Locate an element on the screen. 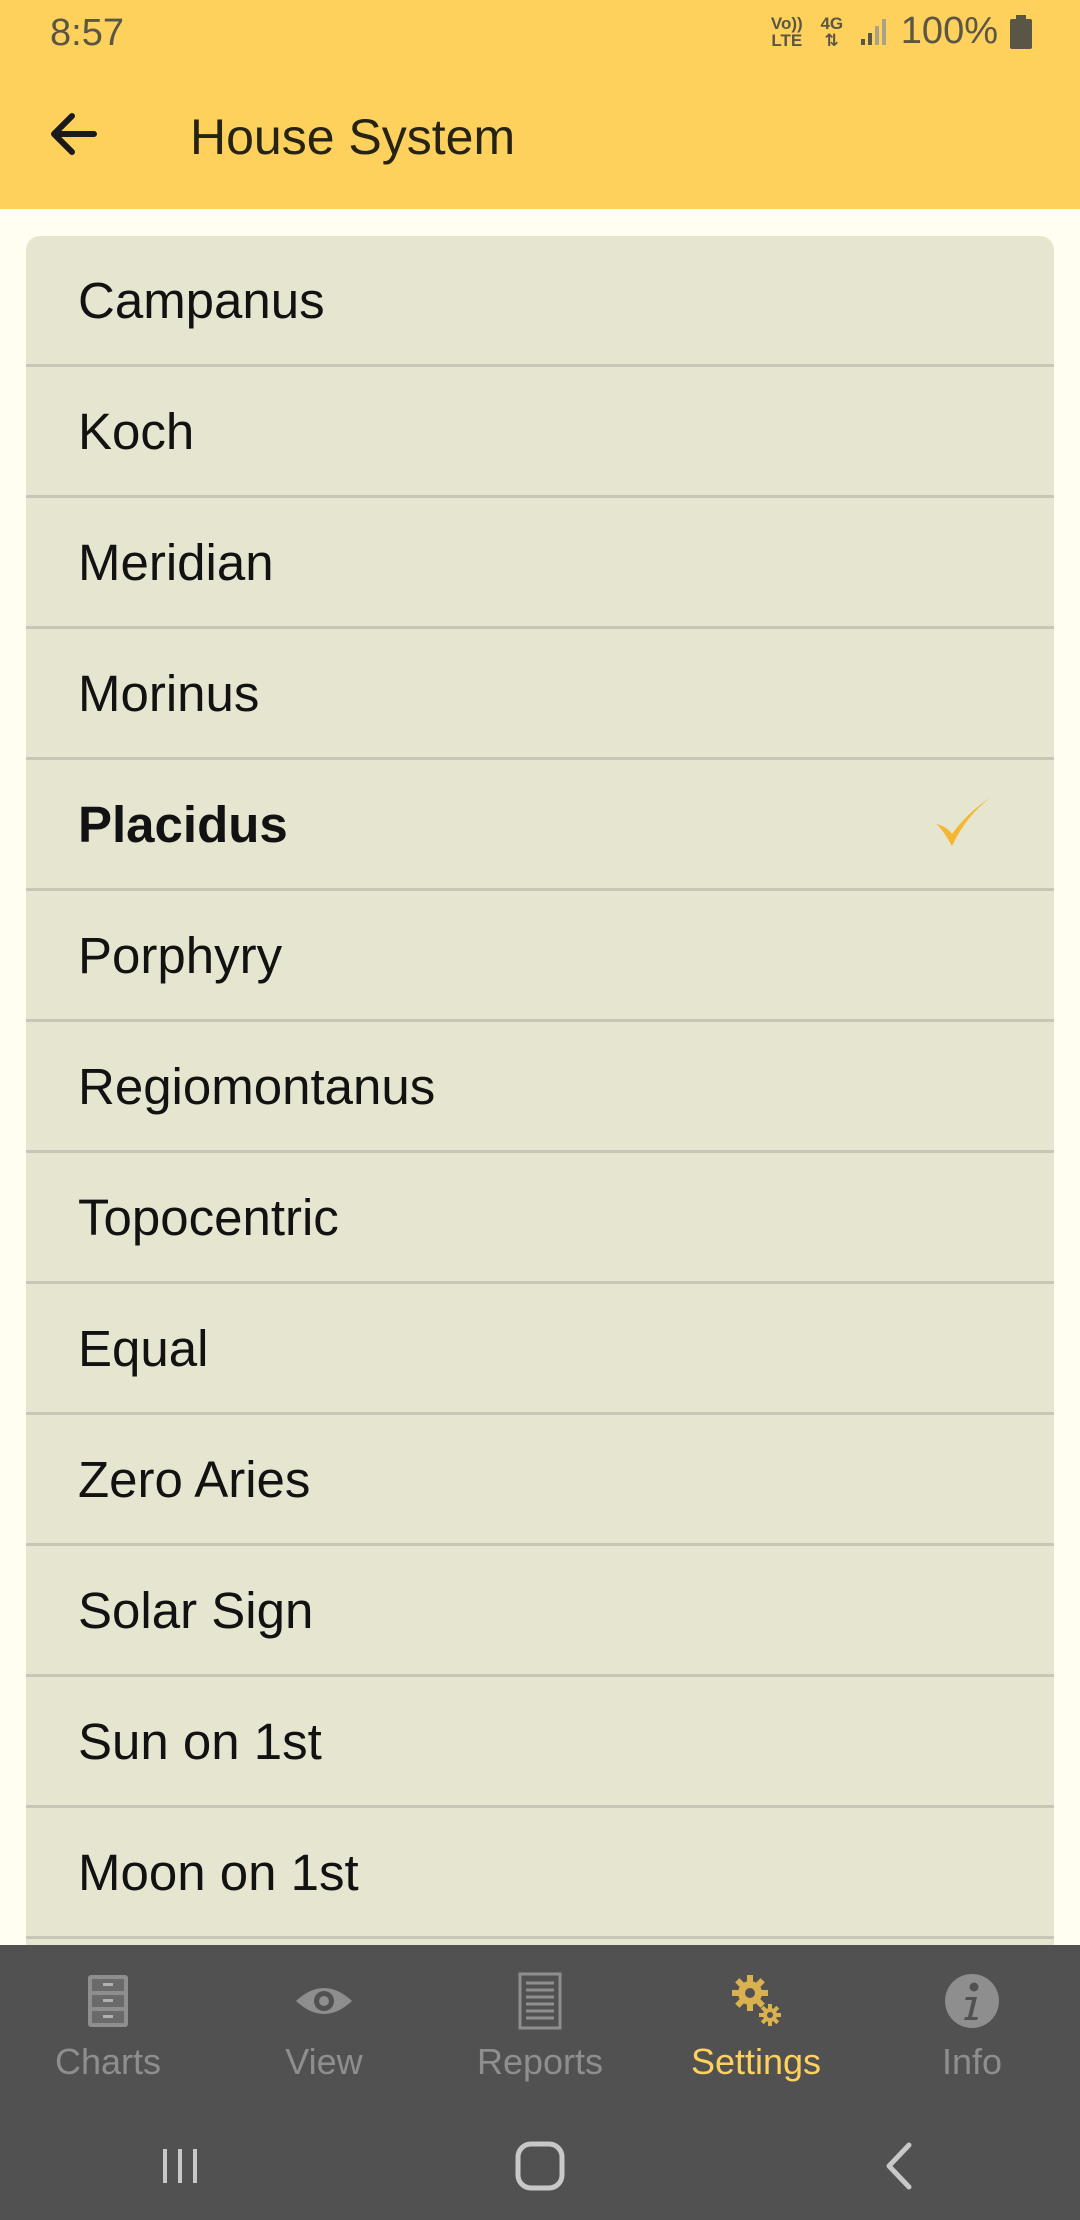 This screenshot has width=1080, height=2220. house-system-option: Sun on 1st is located at coordinates (540, 1742).